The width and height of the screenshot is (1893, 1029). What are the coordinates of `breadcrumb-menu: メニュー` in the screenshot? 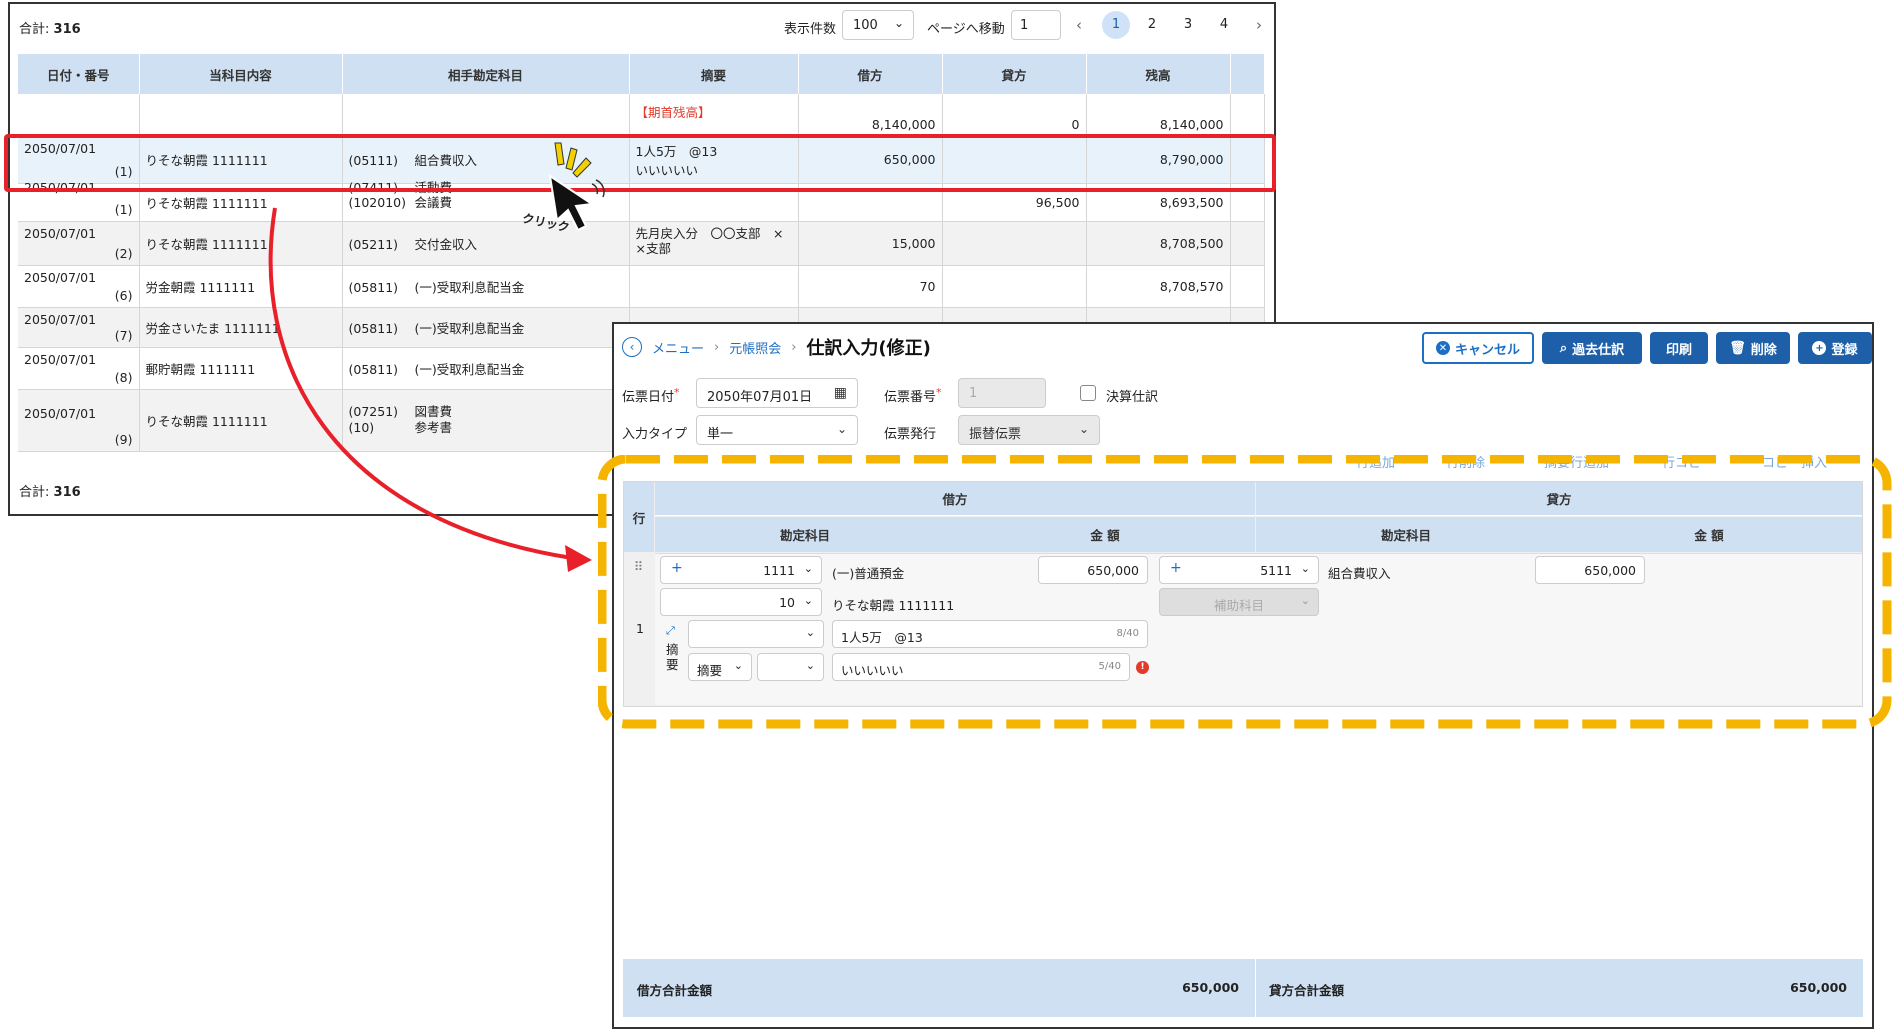 It's located at (678, 347).